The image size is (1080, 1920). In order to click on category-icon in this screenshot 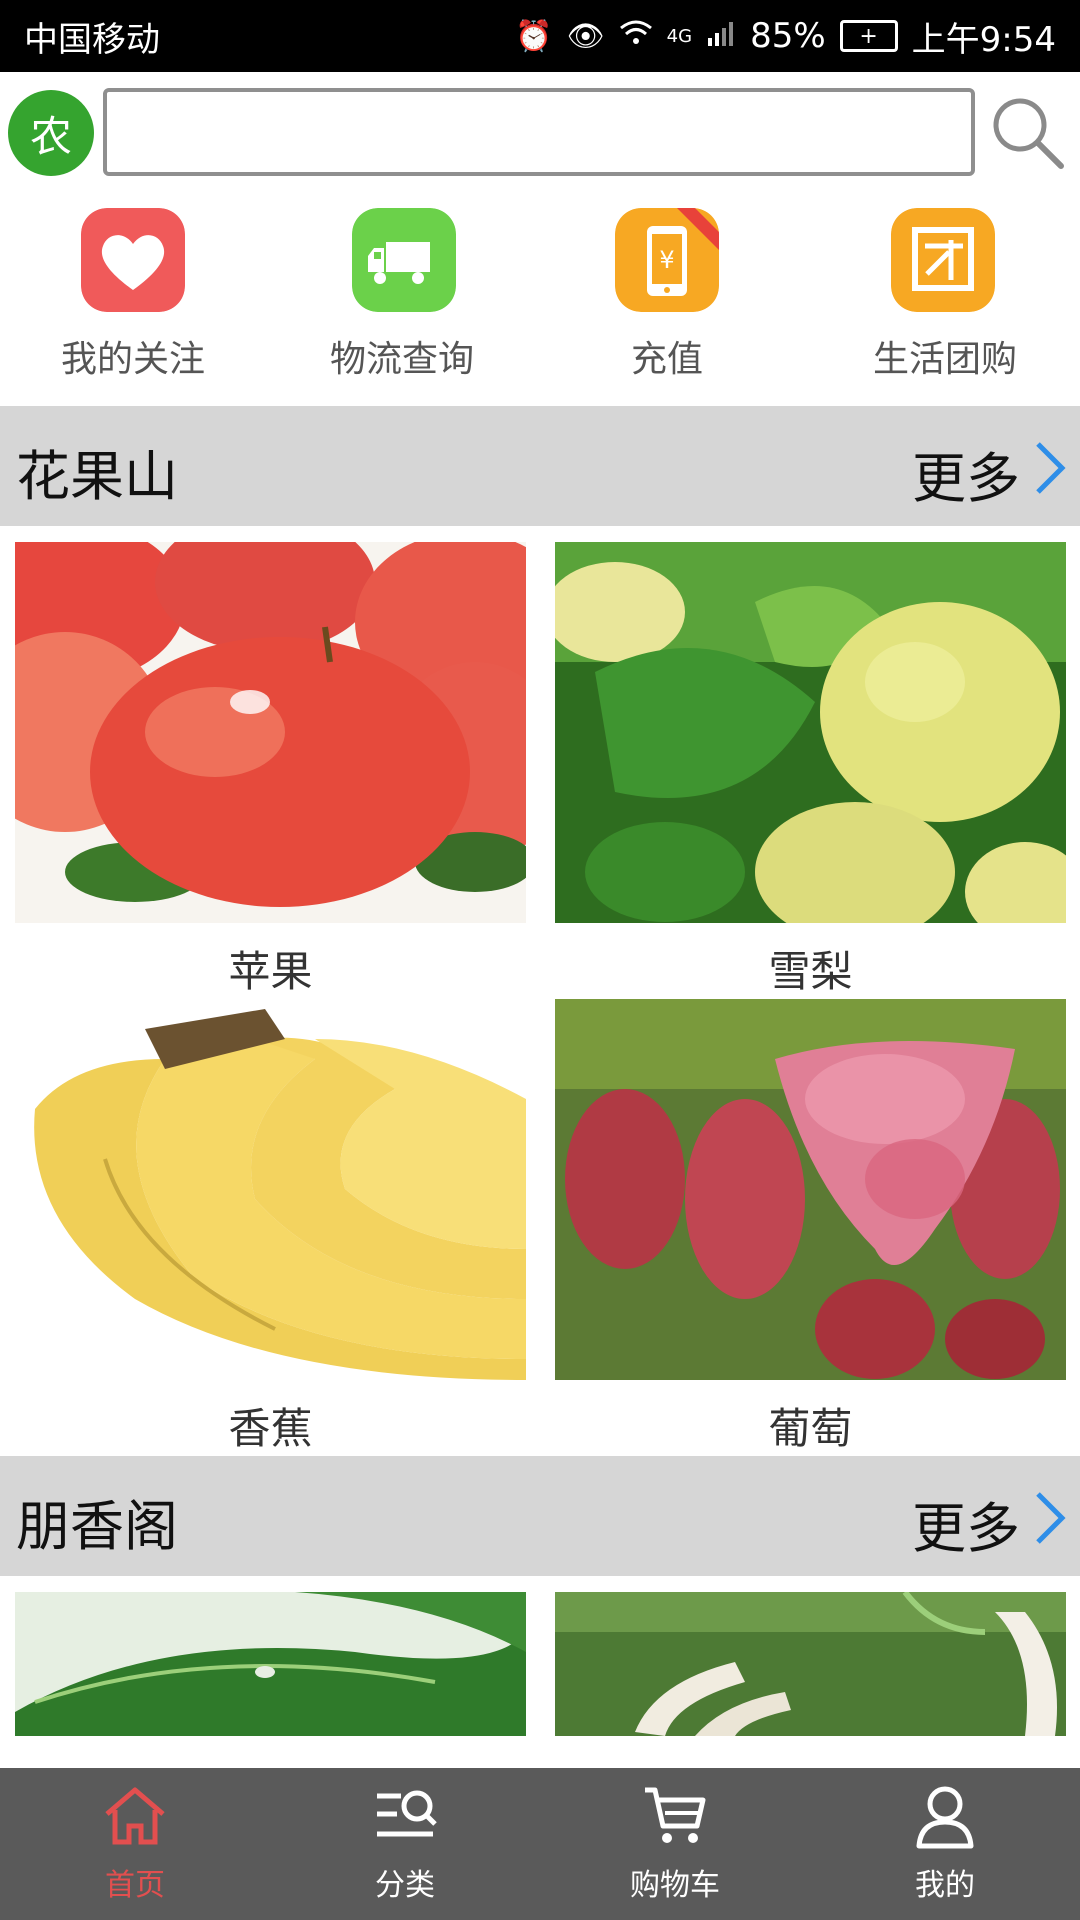, I will do `click(407, 1813)`.